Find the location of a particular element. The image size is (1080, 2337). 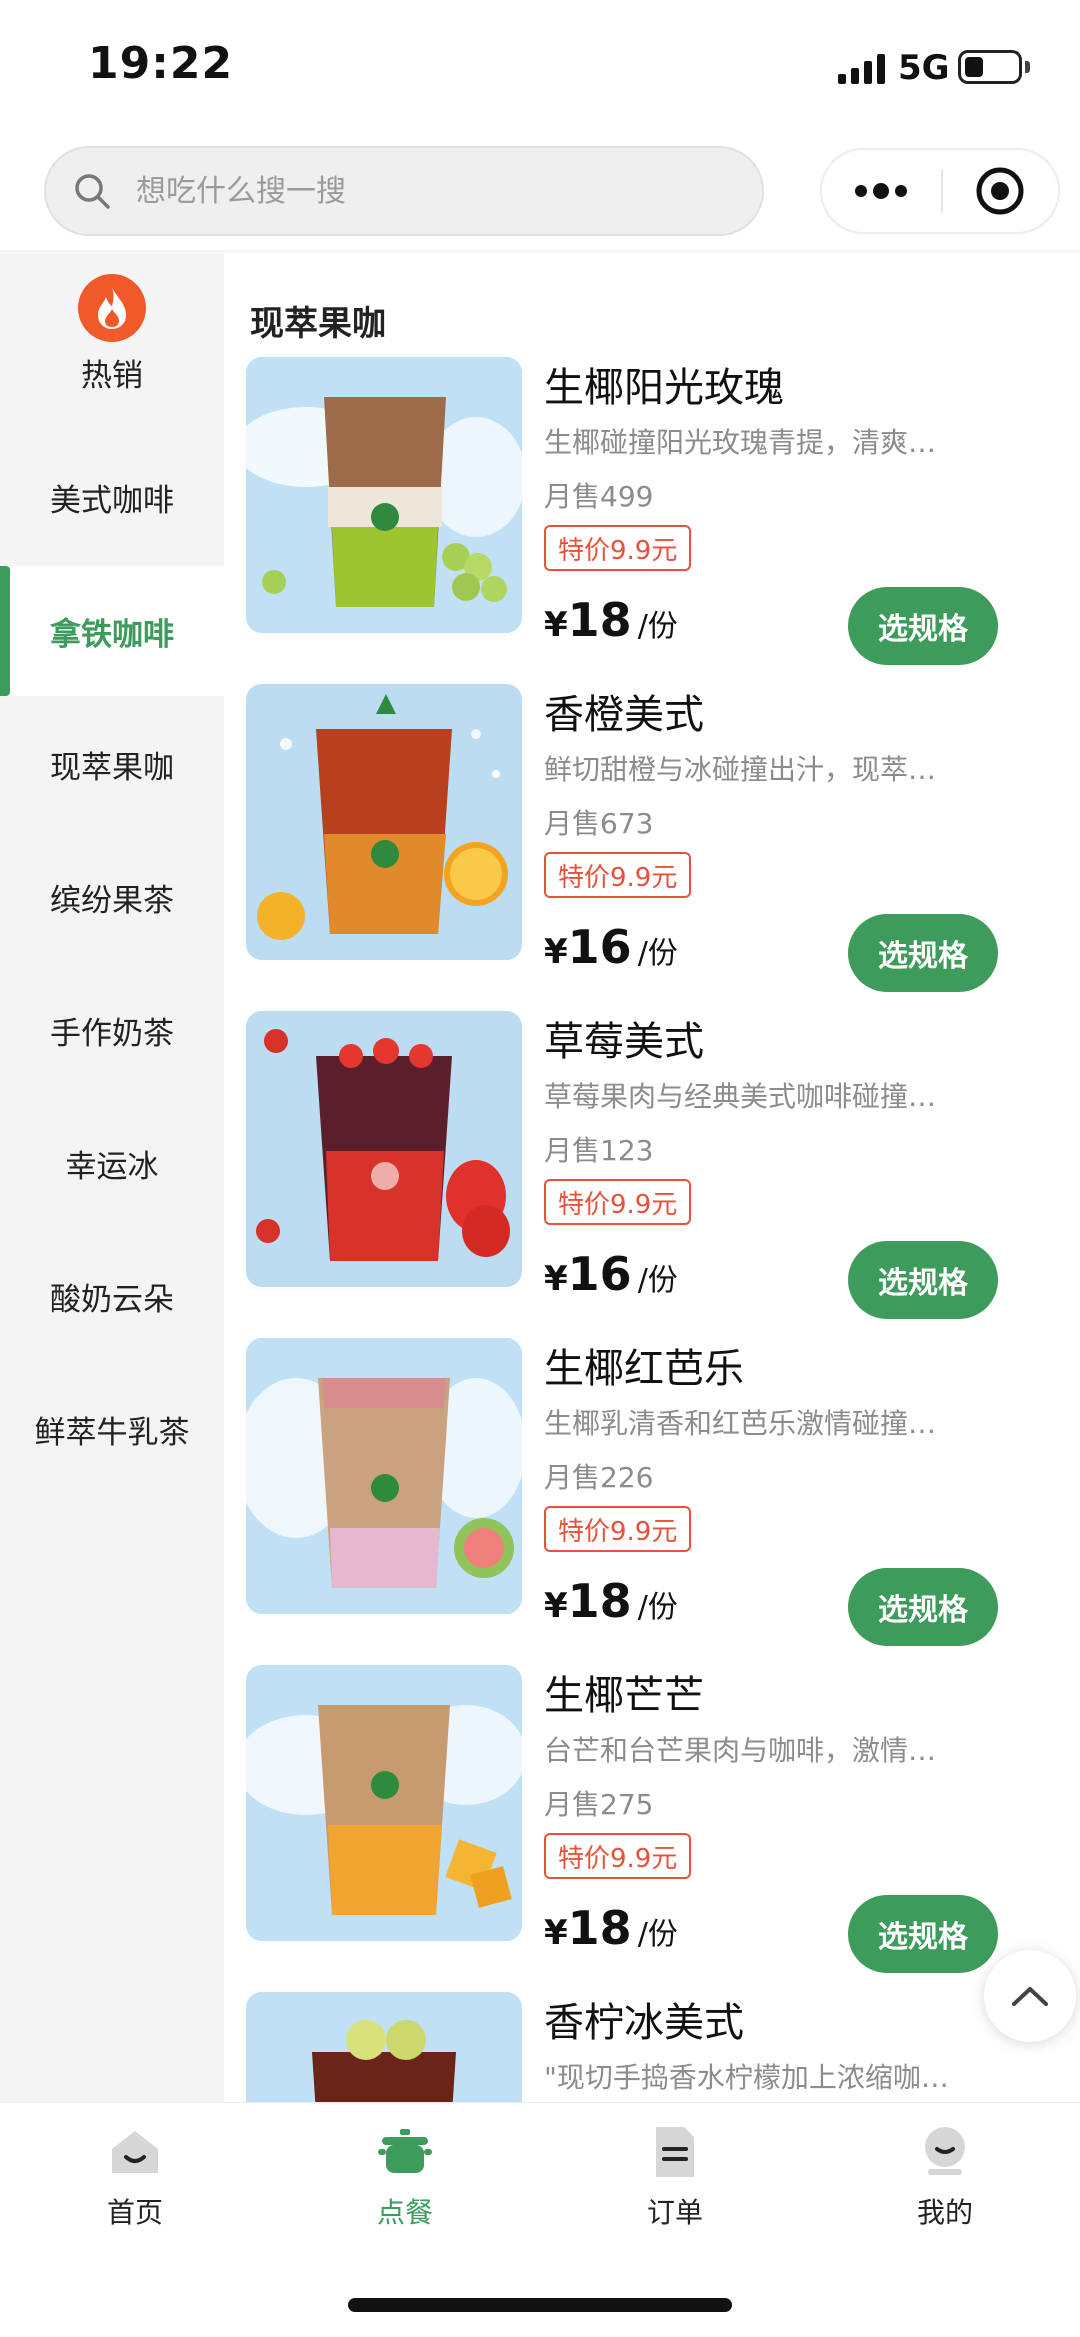

product-sales: 月售226 is located at coordinates (599, 1477).